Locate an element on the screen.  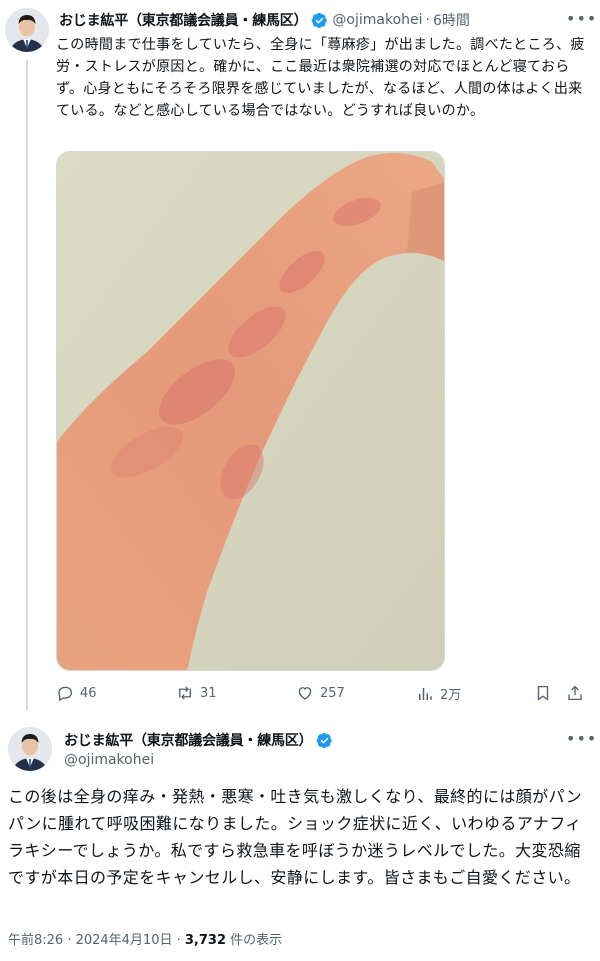
thread-connector-line is located at coordinates (27, 385).